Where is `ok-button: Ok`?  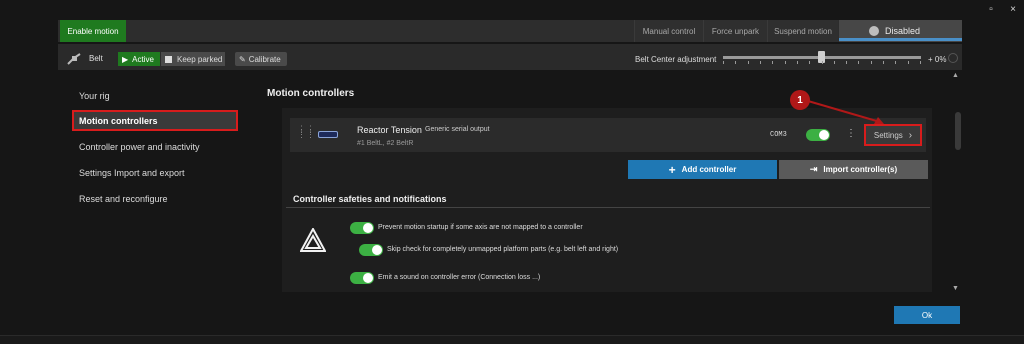 ok-button: Ok is located at coordinates (927, 315).